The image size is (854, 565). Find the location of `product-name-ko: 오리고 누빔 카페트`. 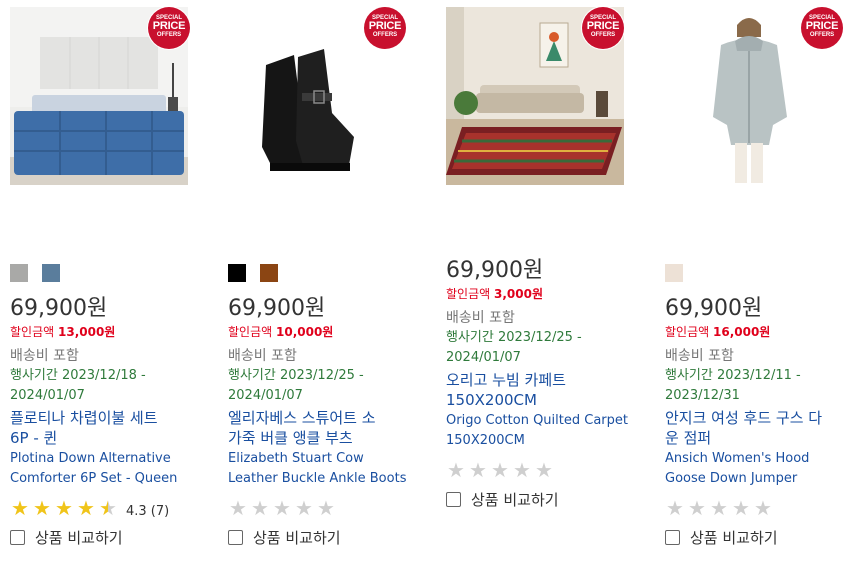

product-name-ko: 오리고 누빔 카페트 is located at coordinates (546, 380).